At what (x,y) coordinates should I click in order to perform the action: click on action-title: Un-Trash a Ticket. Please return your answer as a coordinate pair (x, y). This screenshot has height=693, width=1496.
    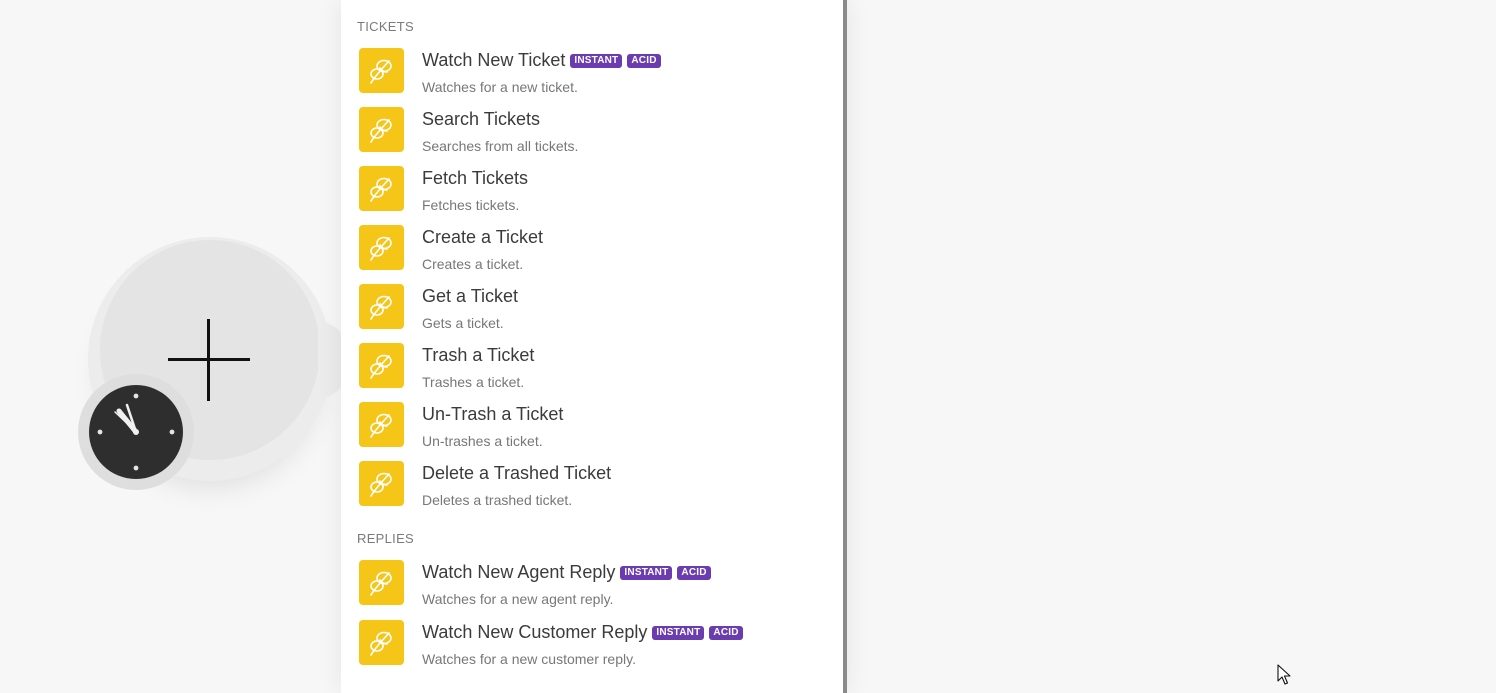
    Looking at the image, I should click on (492, 414).